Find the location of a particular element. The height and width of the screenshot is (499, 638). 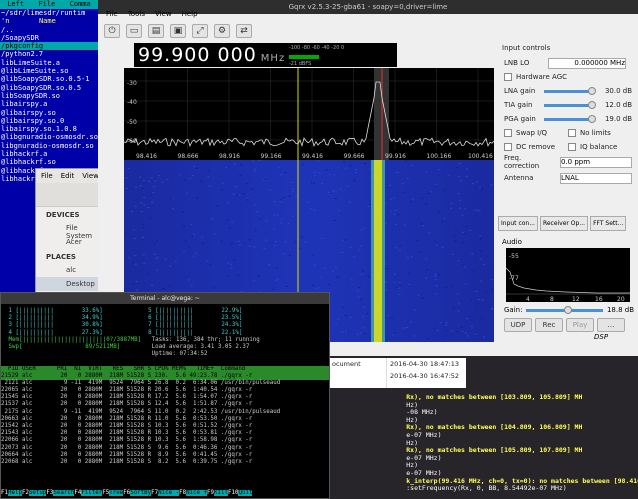

rec-button: Rec is located at coordinates (549, 325).